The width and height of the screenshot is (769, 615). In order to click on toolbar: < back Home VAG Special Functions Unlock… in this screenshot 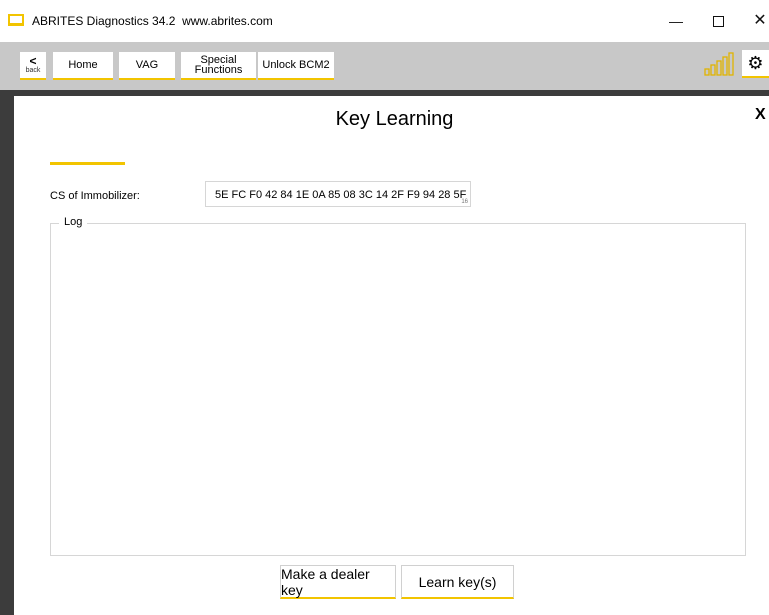, I will do `click(384, 66)`.